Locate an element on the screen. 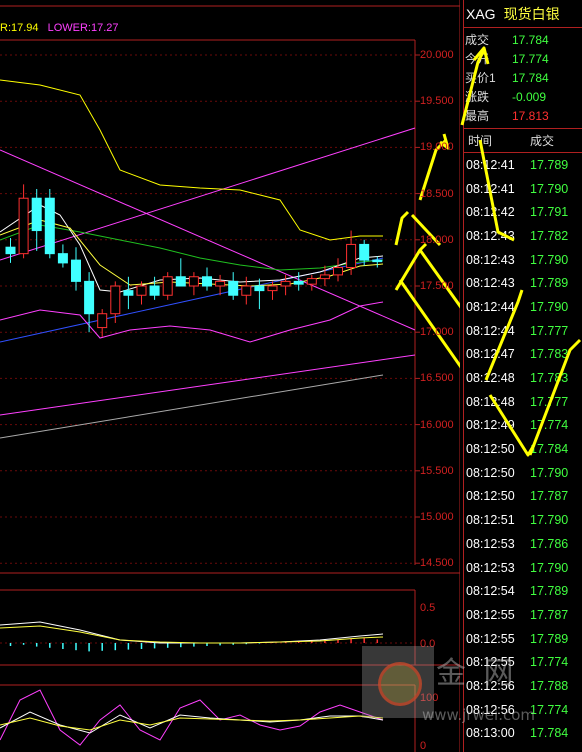  tick-row: 08:12:48 17.777 is located at coordinates (523, 402).